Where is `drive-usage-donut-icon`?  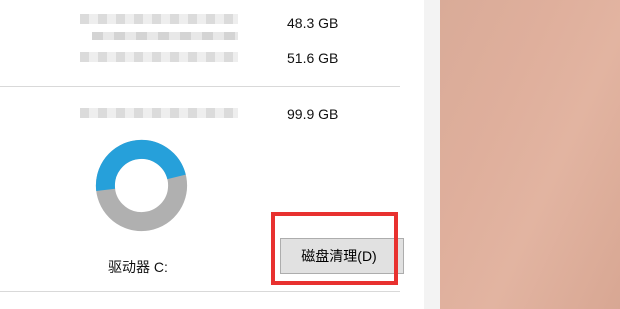
drive-usage-donut-icon is located at coordinates (141, 185).